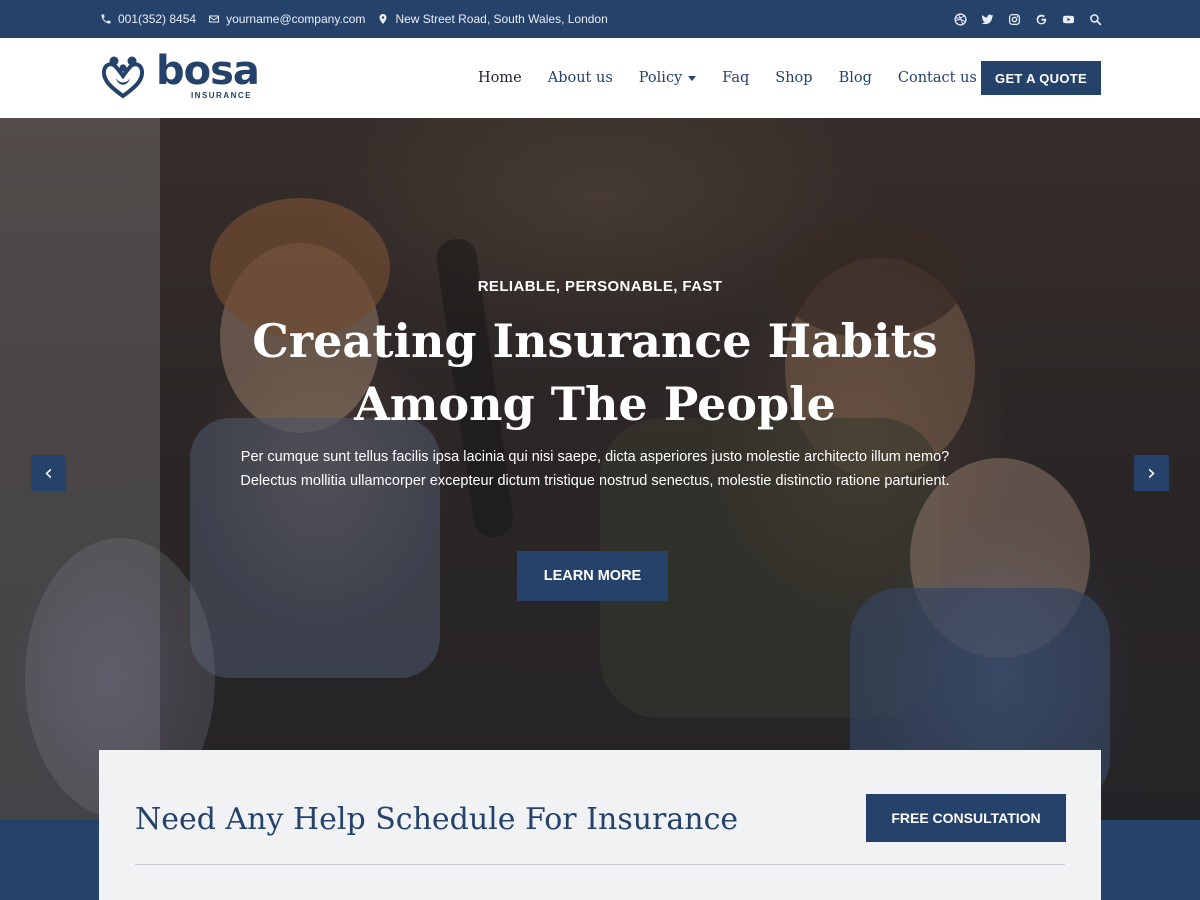  I want to click on nav-label: Policy, so click(660, 78).